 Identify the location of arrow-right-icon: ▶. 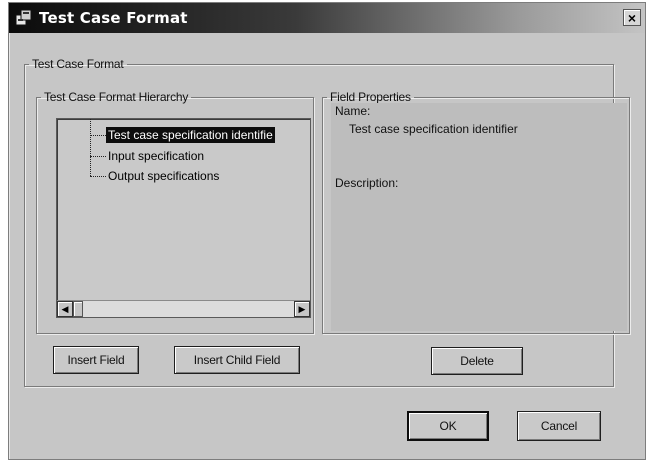
(302, 308).